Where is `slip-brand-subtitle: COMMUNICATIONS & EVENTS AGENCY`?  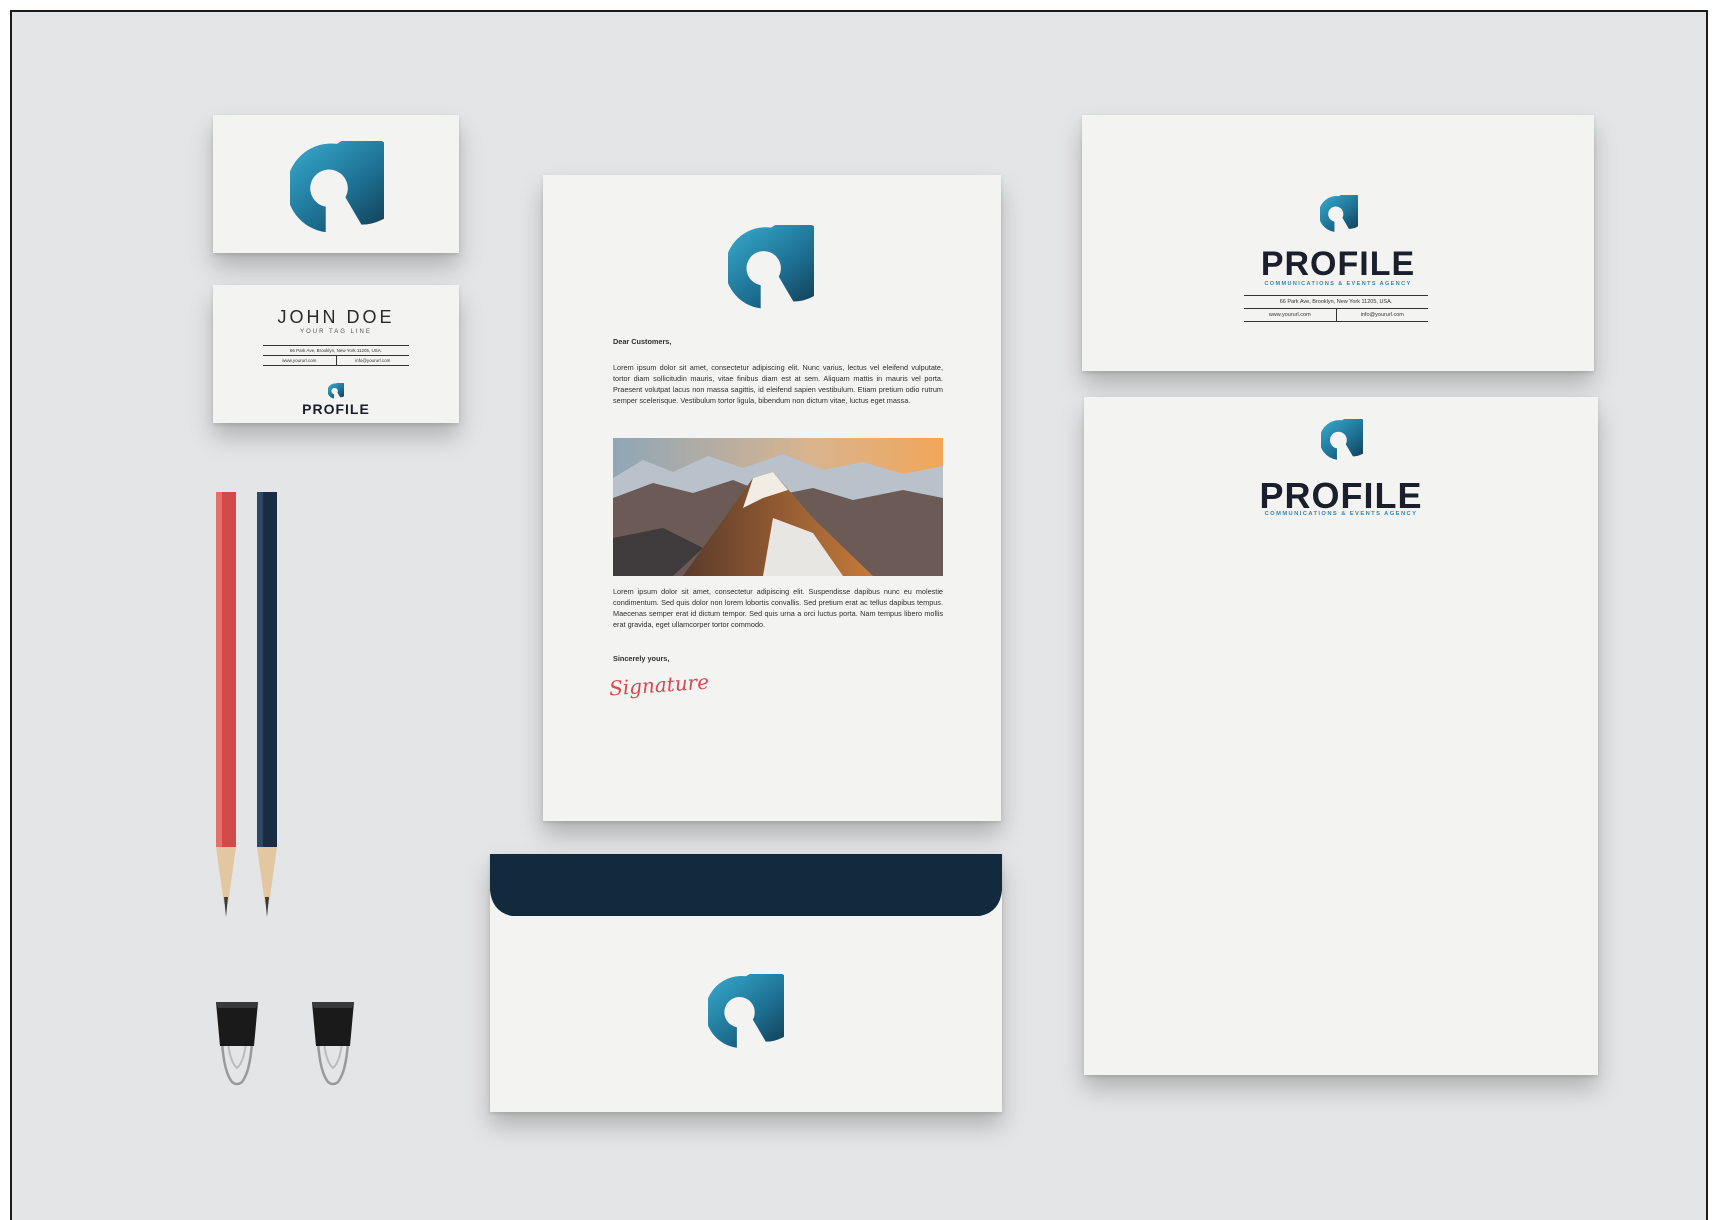 slip-brand-subtitle: COMMUNICATIONS & EVENTS AGENCY is located at coordinates (1338, 284).